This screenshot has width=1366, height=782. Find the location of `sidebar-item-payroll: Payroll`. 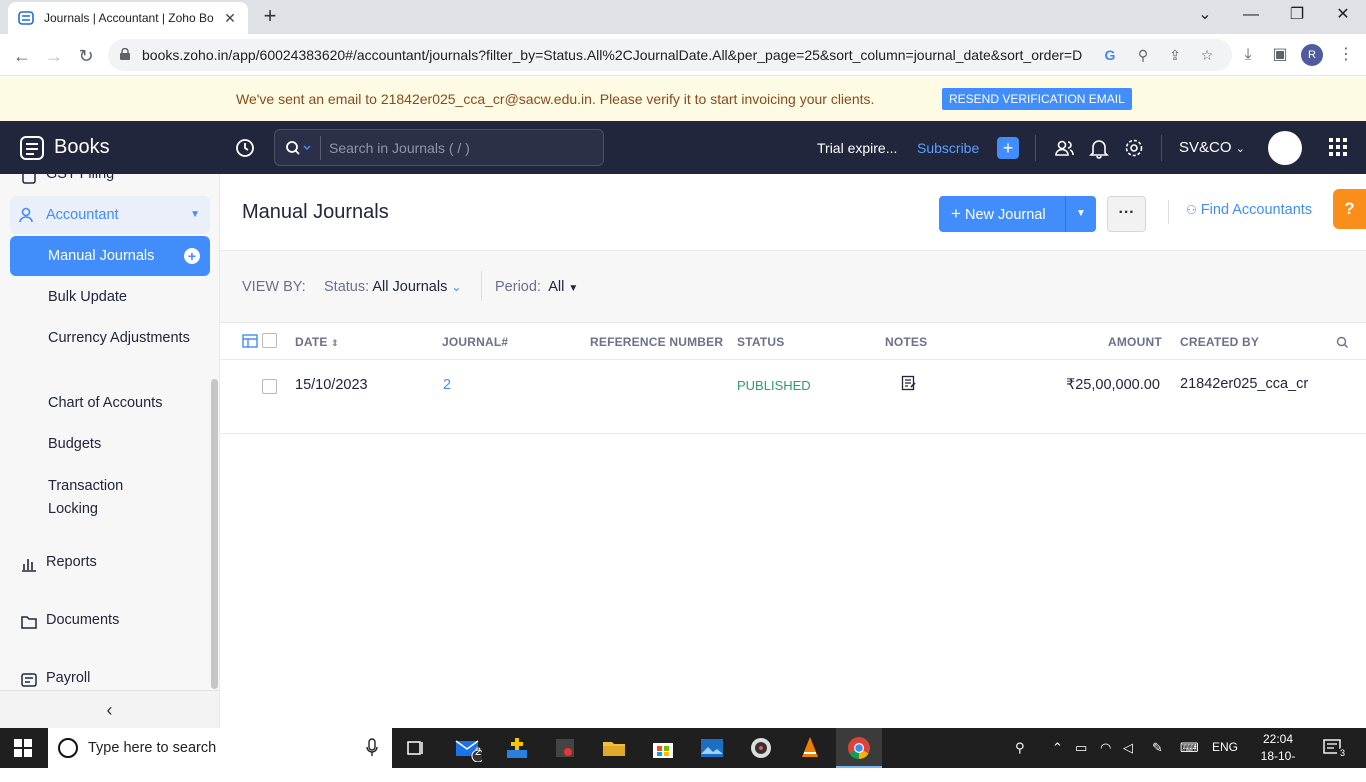

sidebar-item-payroll: Payroll is located at coordinates (105, 680).